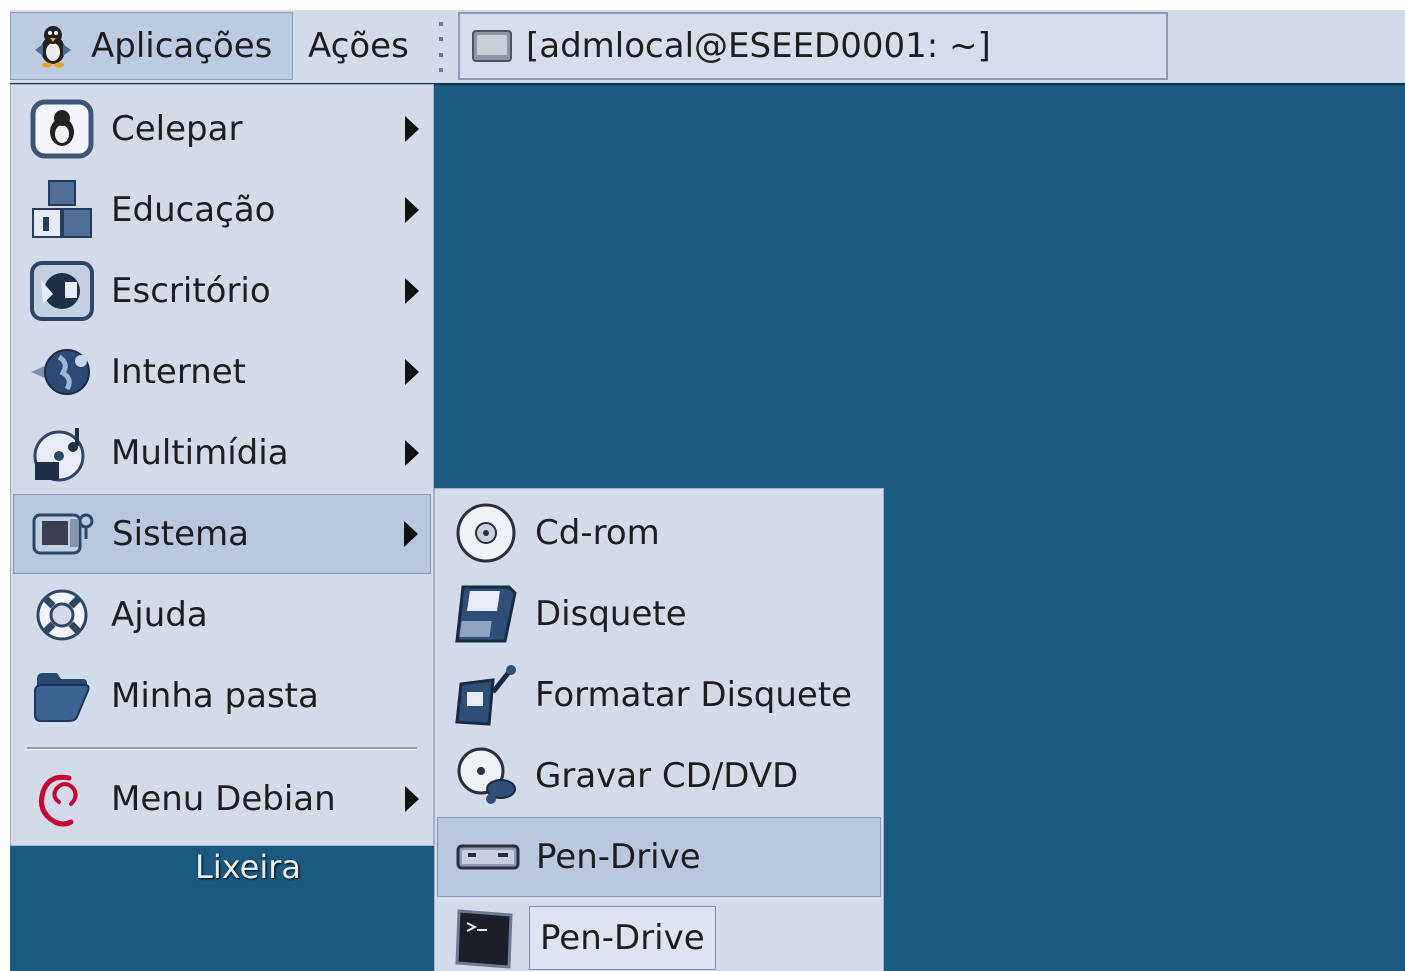  What do you see at coordinates (53, 46) in the screenshot?
I see `penguin-icon` at bounding box center [53, 46].